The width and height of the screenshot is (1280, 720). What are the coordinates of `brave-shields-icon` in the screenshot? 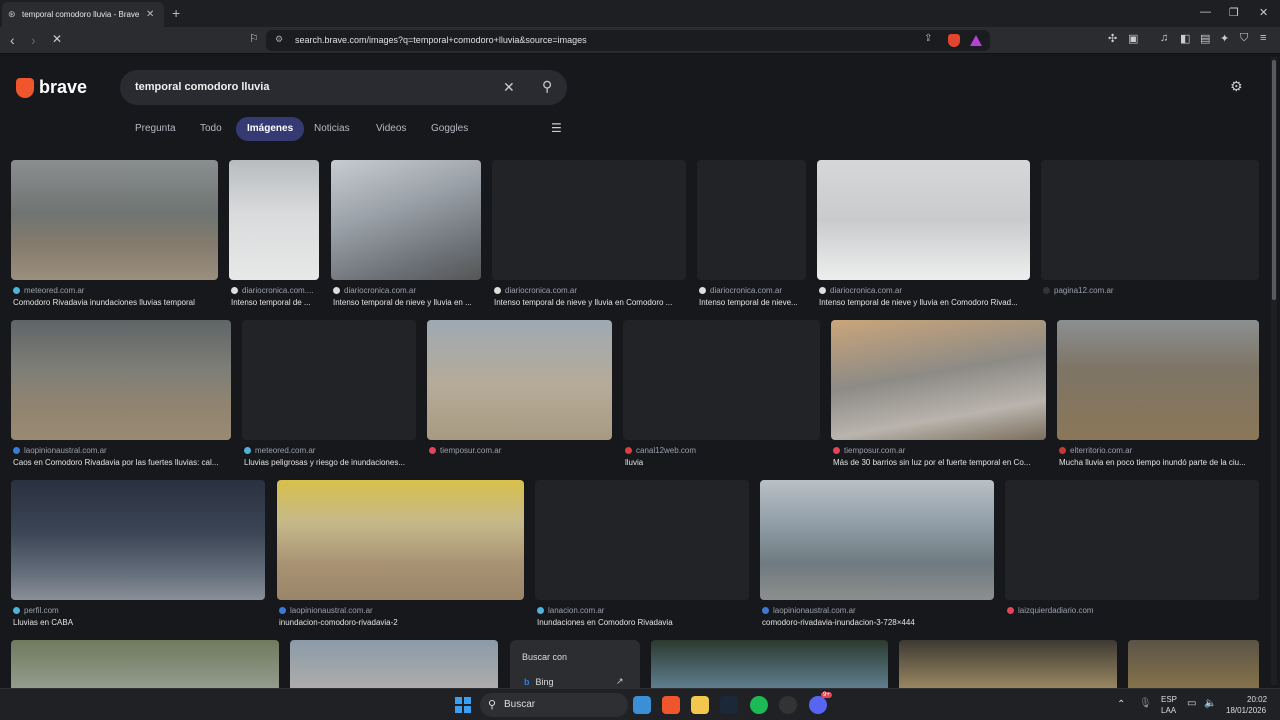 It's located at (954, 40).